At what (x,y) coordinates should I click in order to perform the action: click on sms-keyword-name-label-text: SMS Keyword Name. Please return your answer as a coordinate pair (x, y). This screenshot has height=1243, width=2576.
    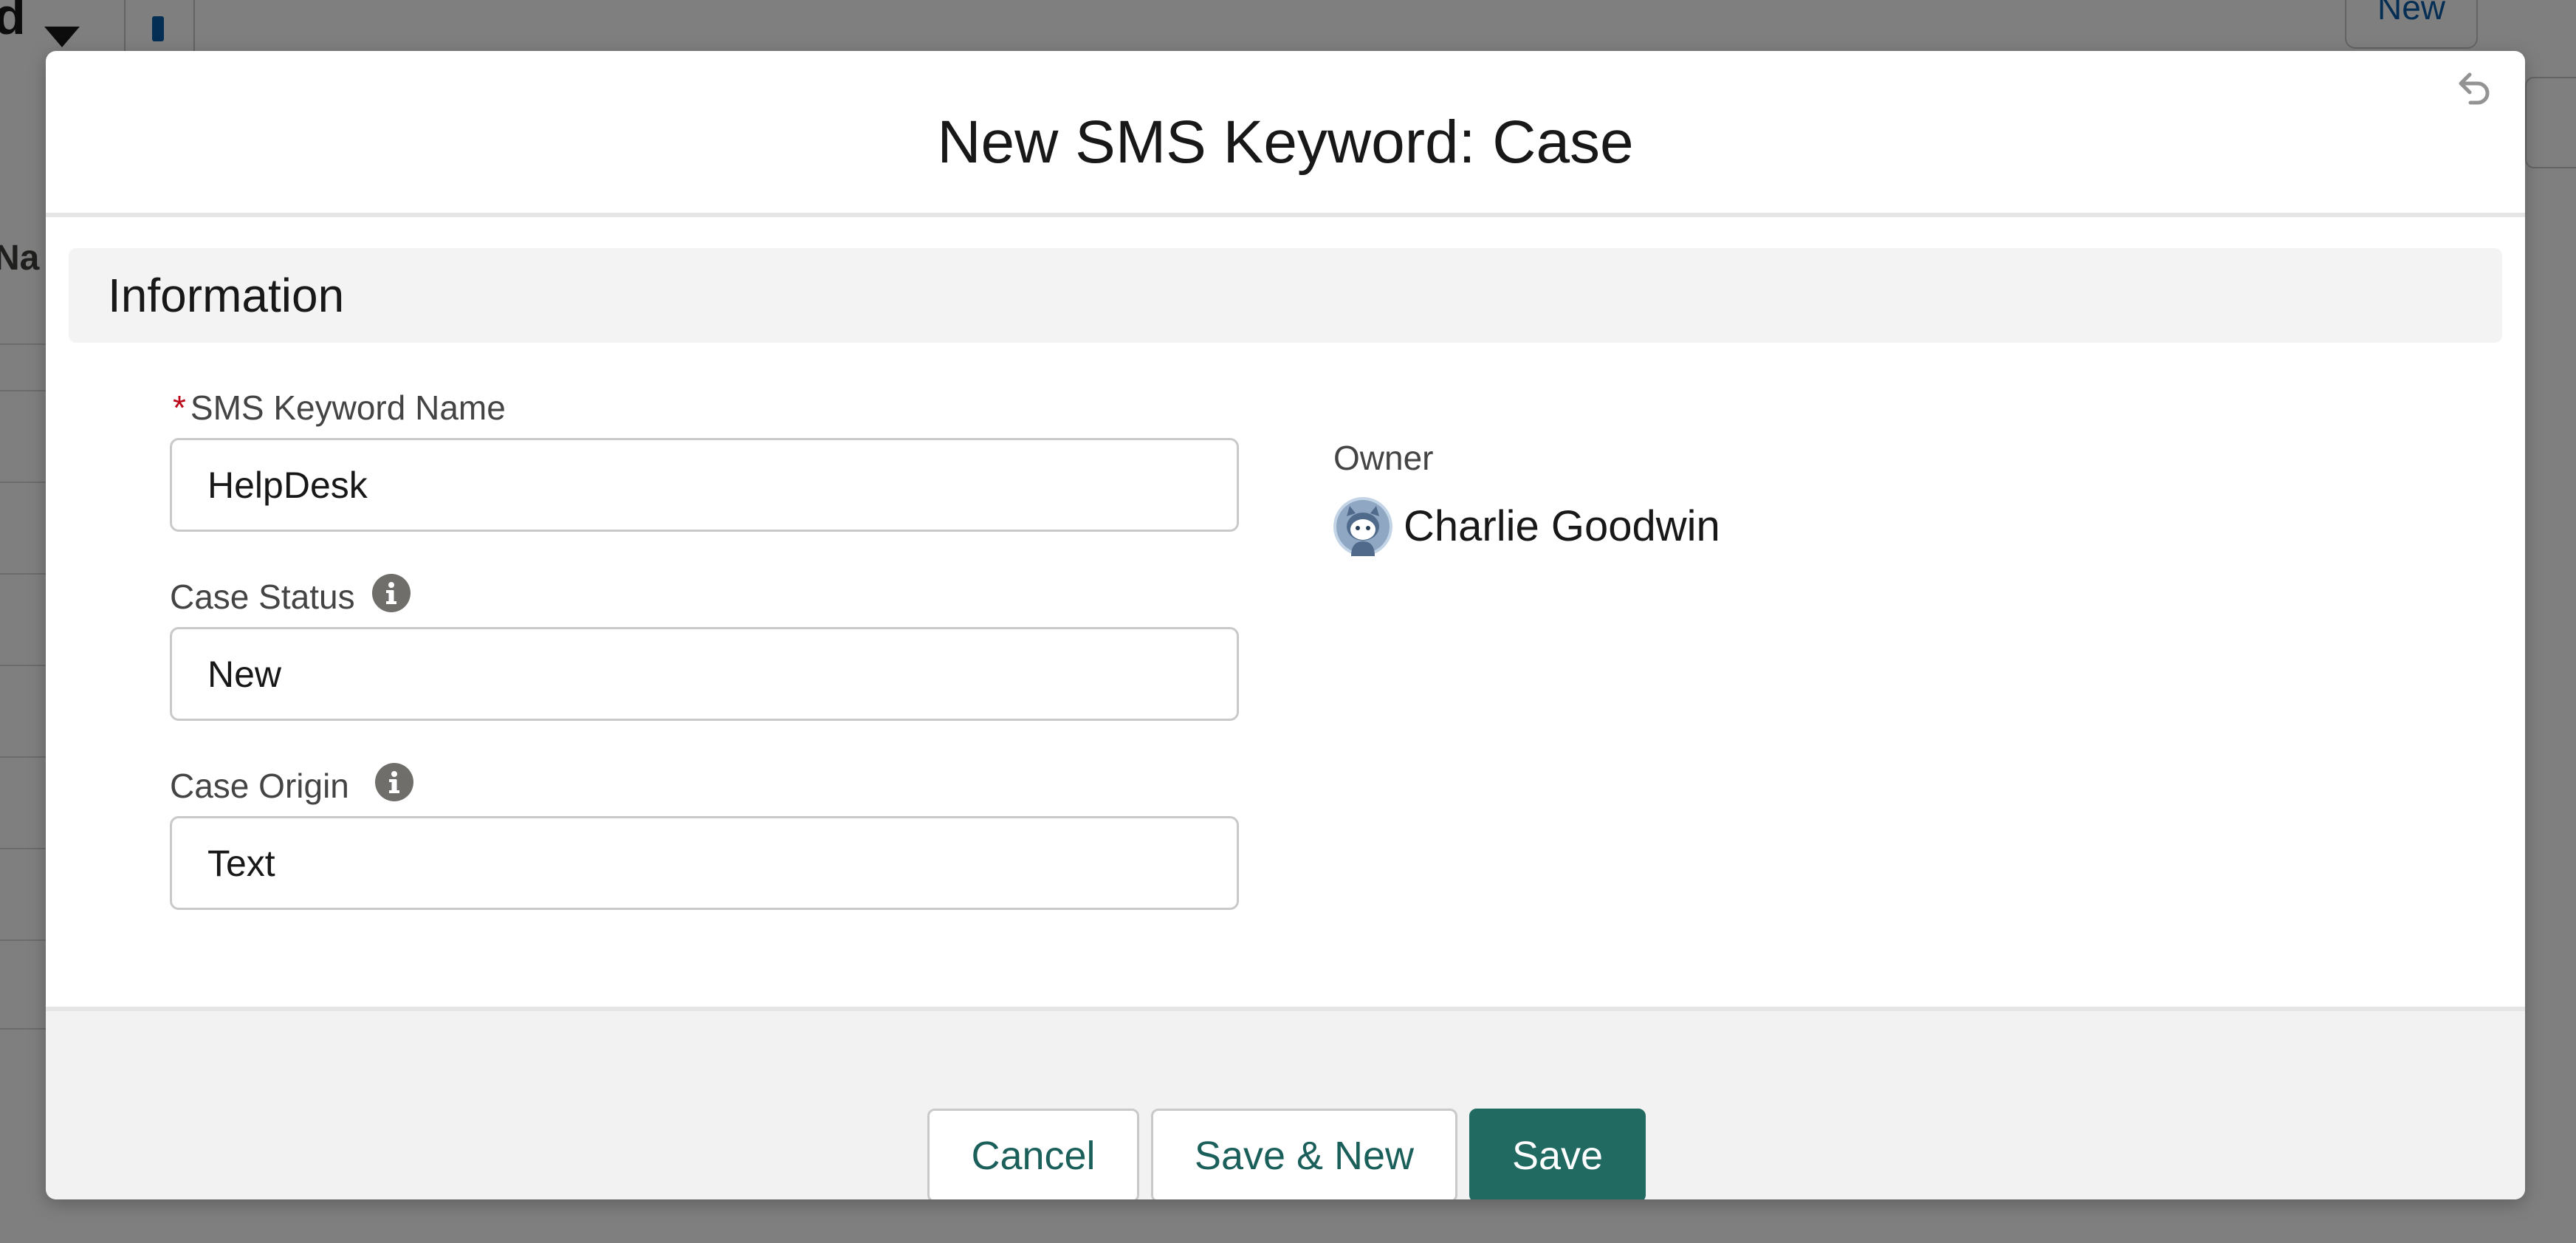
    Looking at the image, I should click on (348, 408).